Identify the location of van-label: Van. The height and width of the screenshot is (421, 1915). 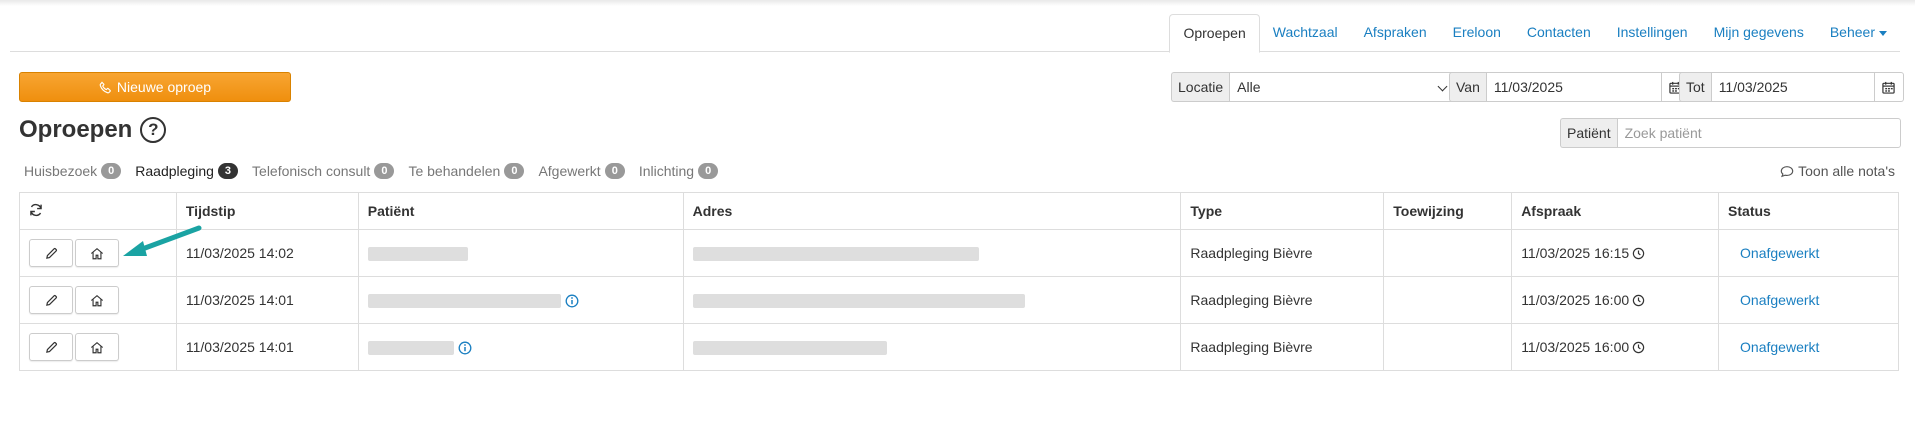
(1467, 87).